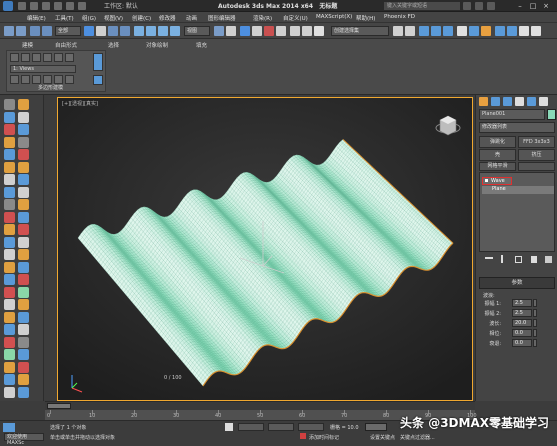  Describe the element at coordinates (536, 155) in the screenshot. I see `modifier-button-squeeze: 挤压` at that location.